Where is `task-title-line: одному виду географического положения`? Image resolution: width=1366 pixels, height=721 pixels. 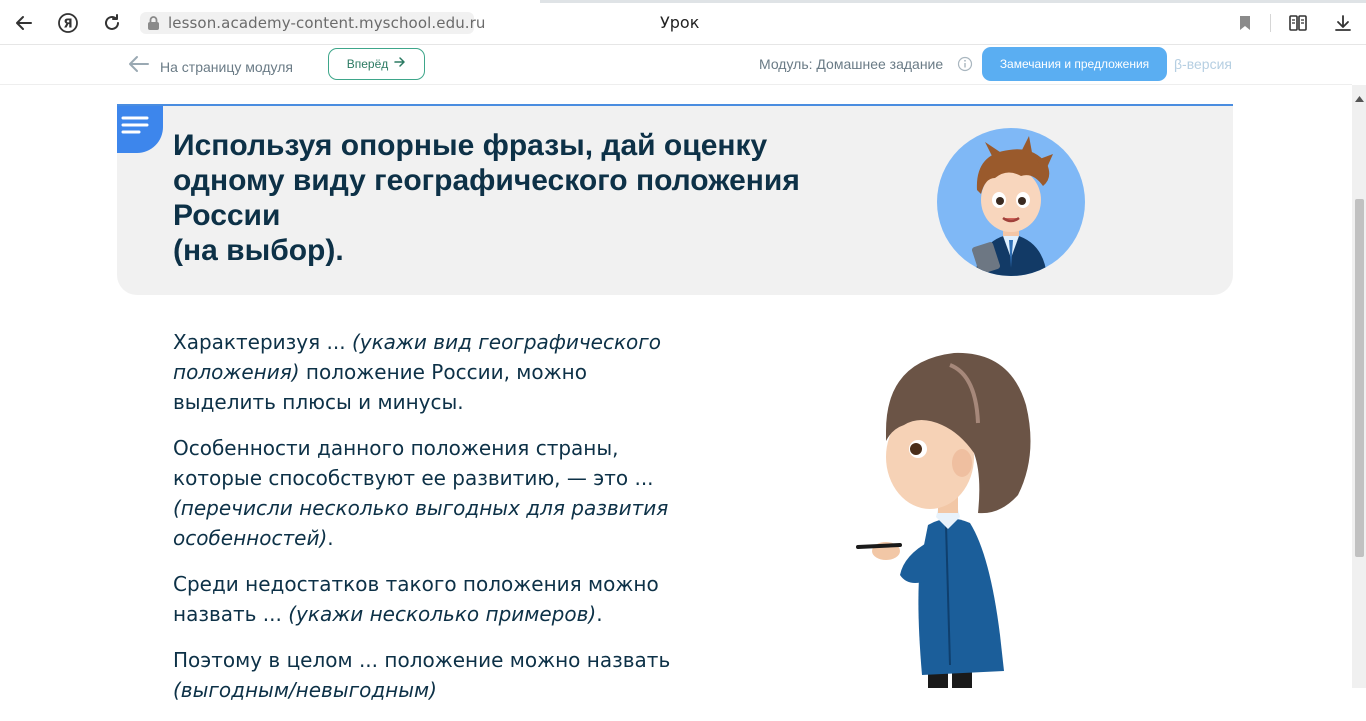
task-title-line: одному виду географического положения is located at coordinates (486, 180).